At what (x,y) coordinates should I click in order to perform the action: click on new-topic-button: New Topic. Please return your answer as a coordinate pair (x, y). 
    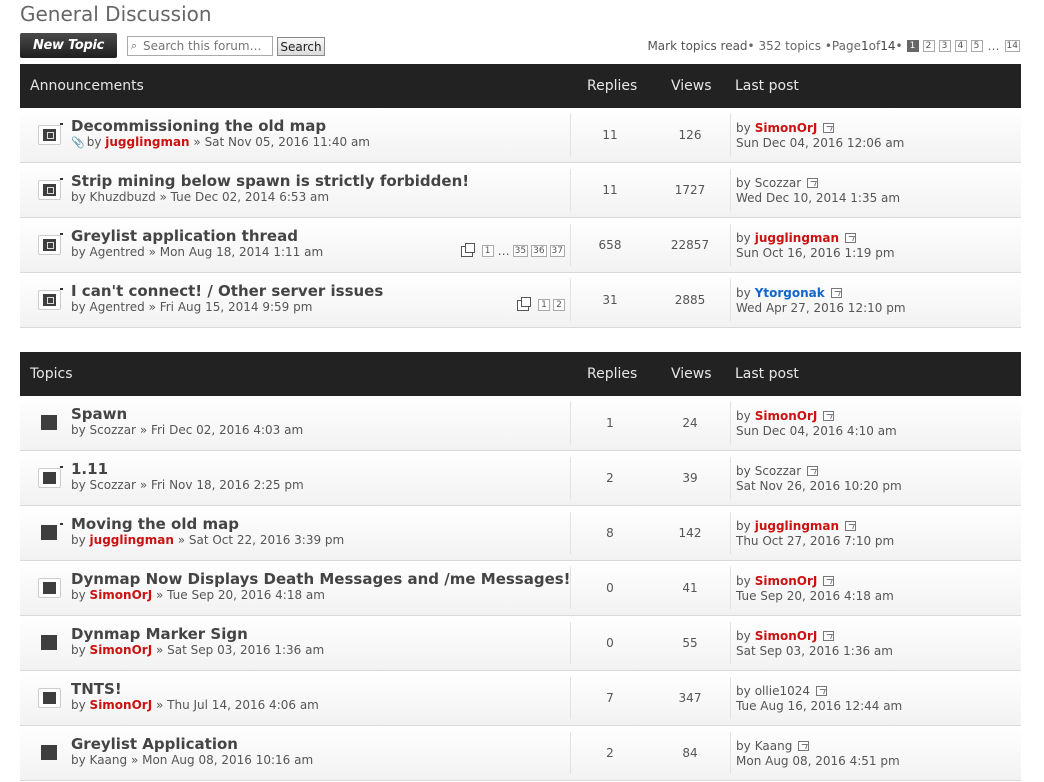
    Looking at the image, I should click on (68, 45).